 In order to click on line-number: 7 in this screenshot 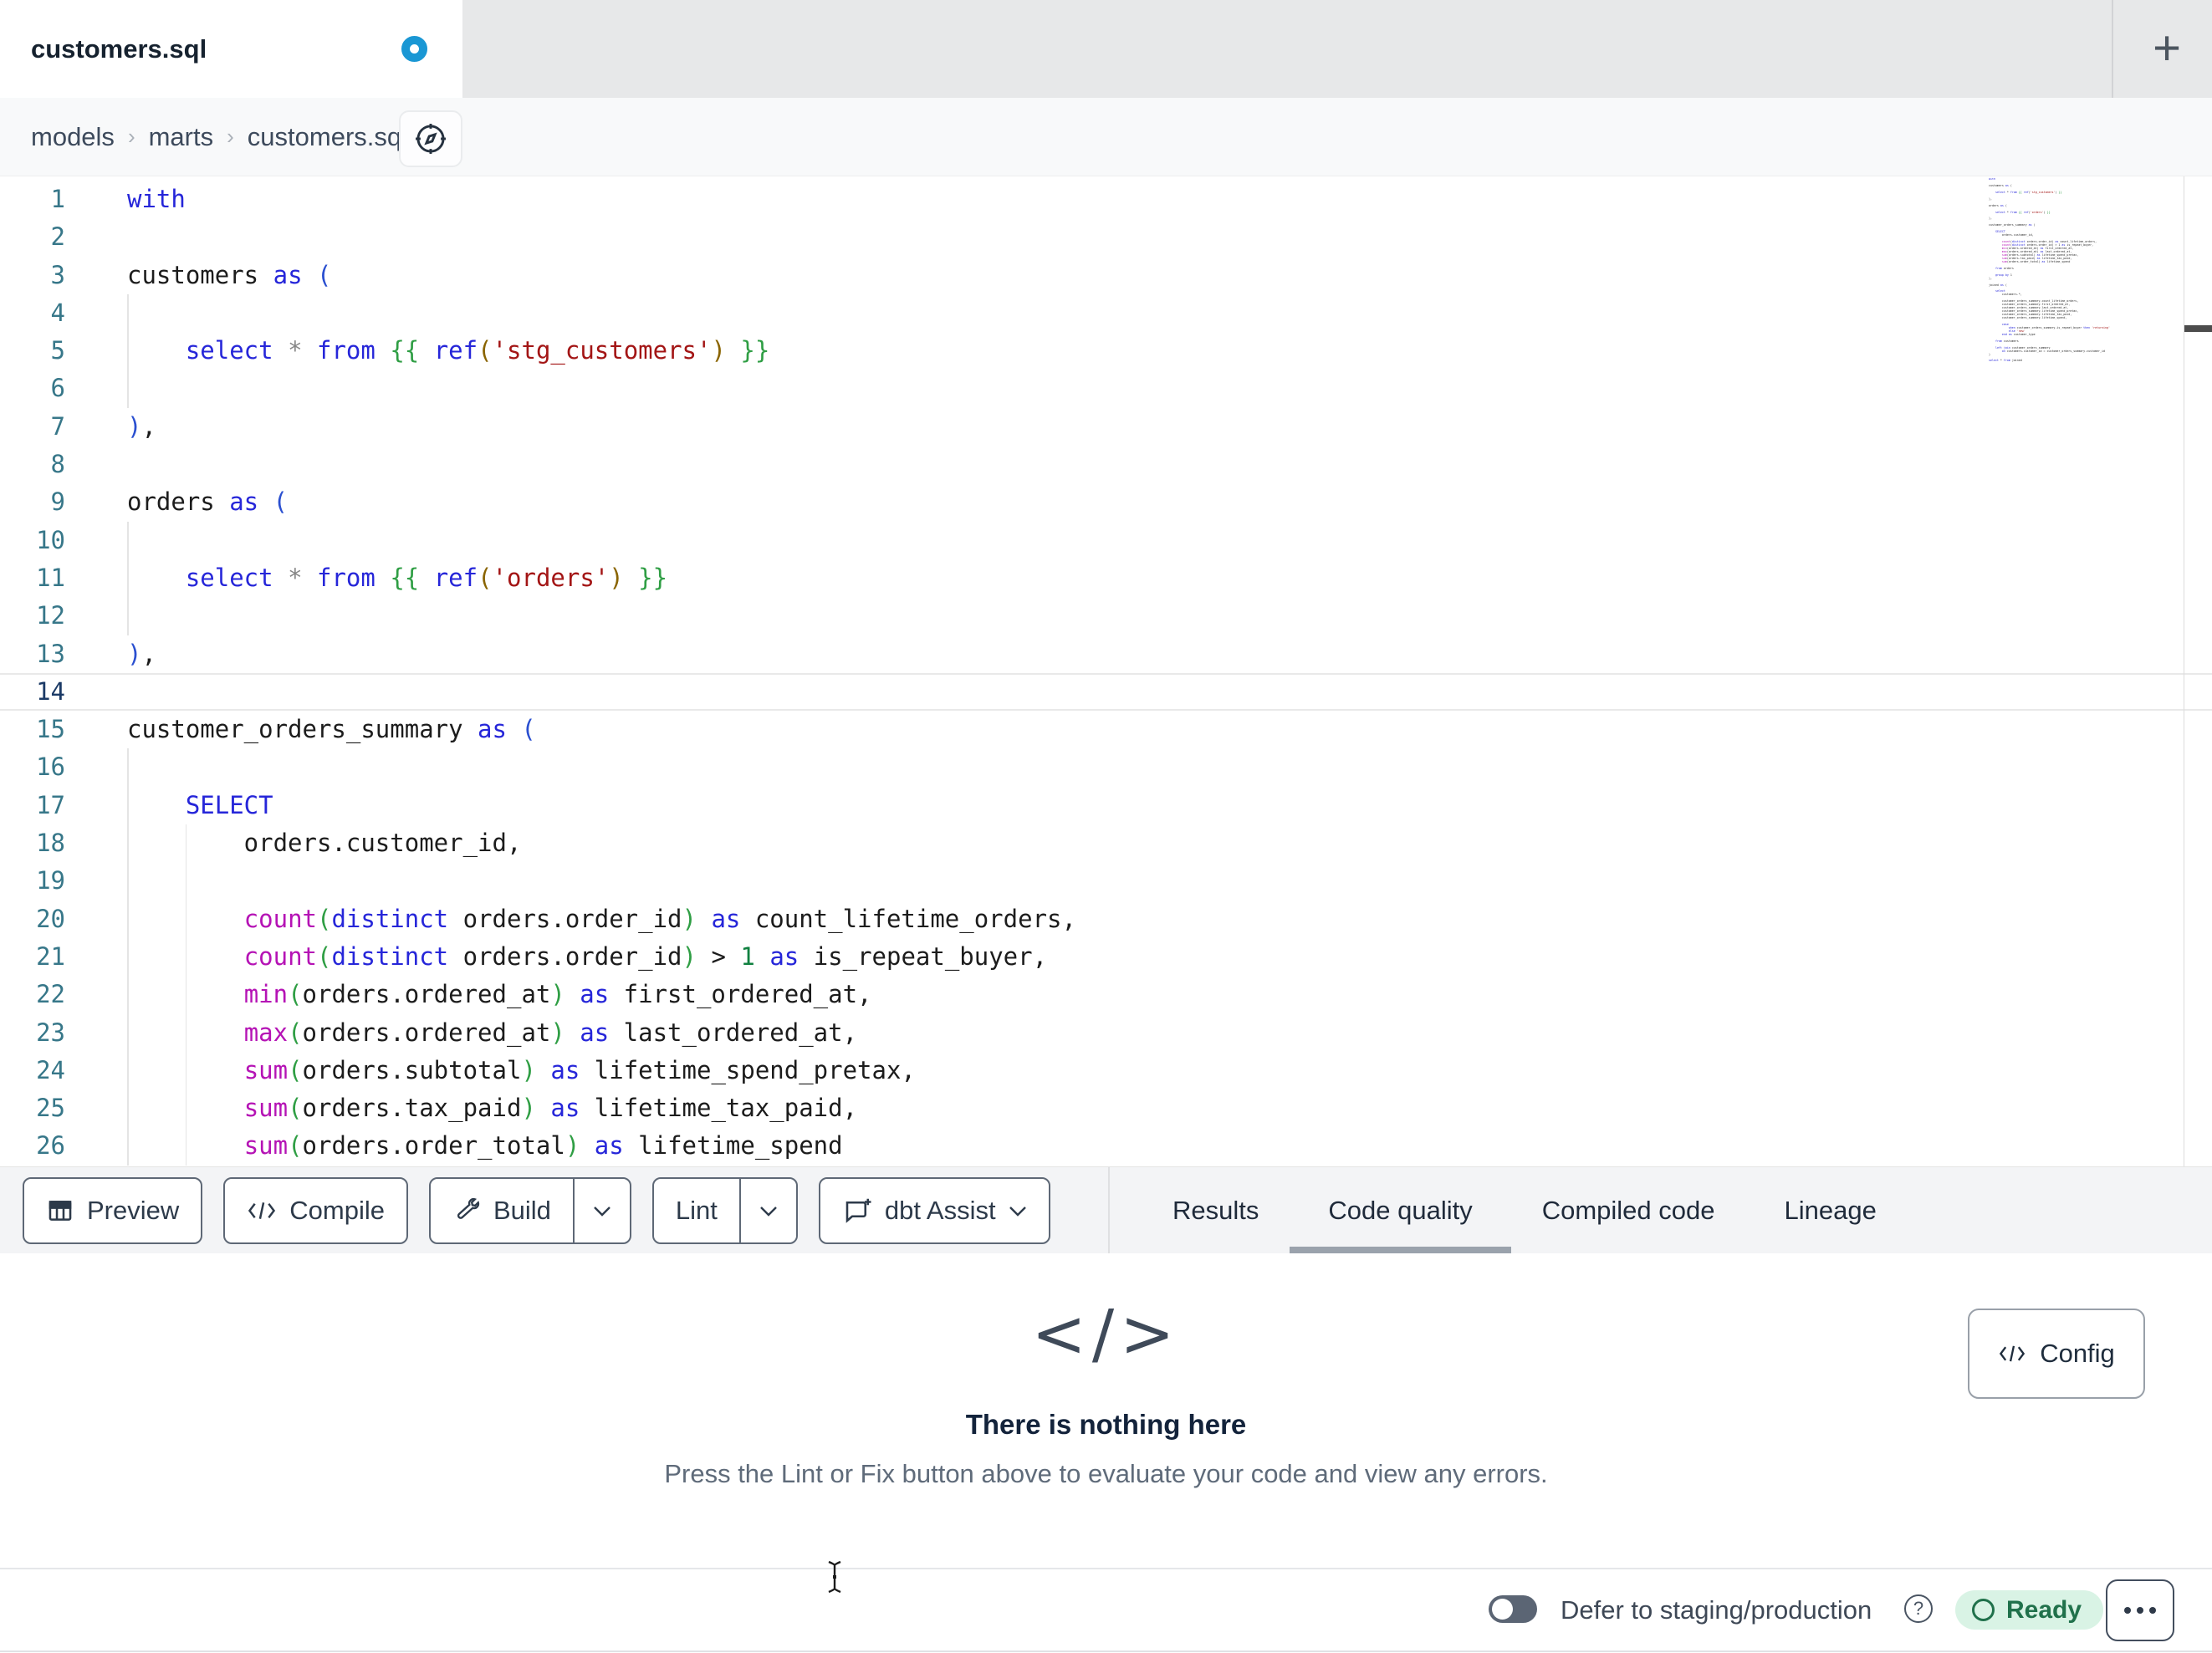, I will do `click(58, 426)`.